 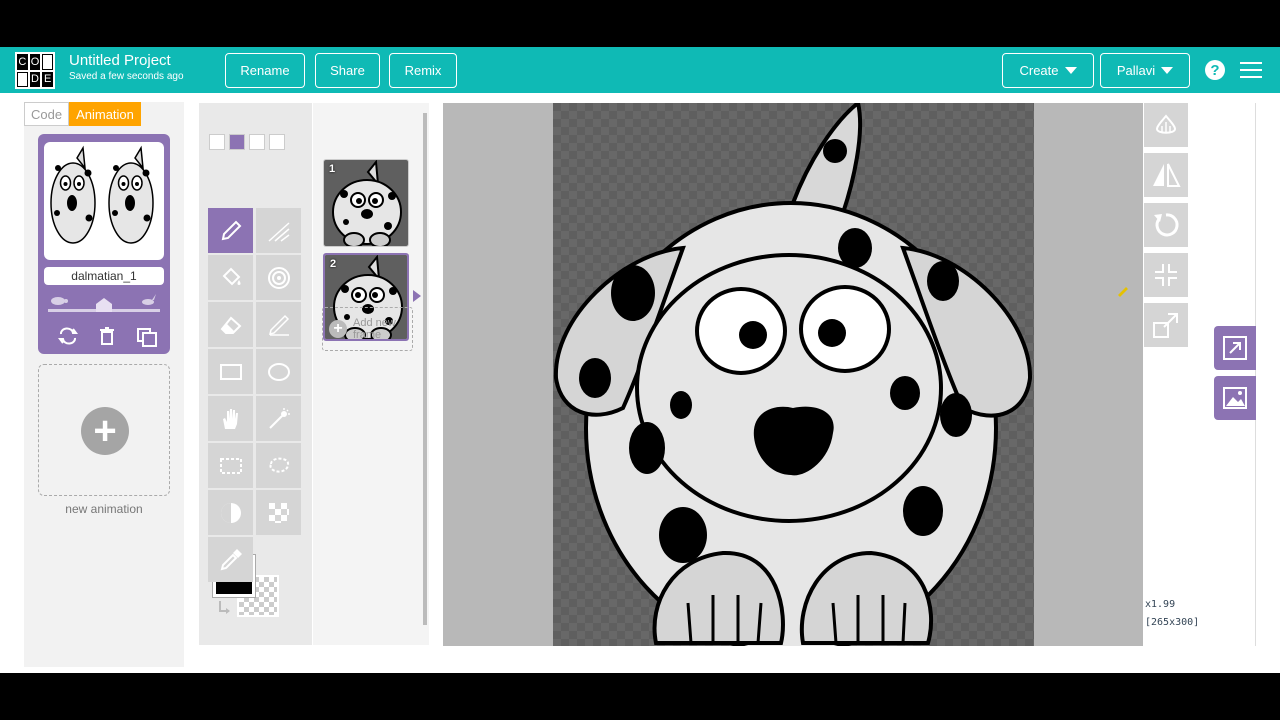 I want to click on help-icon: ?, so click(x=1215, y=70).